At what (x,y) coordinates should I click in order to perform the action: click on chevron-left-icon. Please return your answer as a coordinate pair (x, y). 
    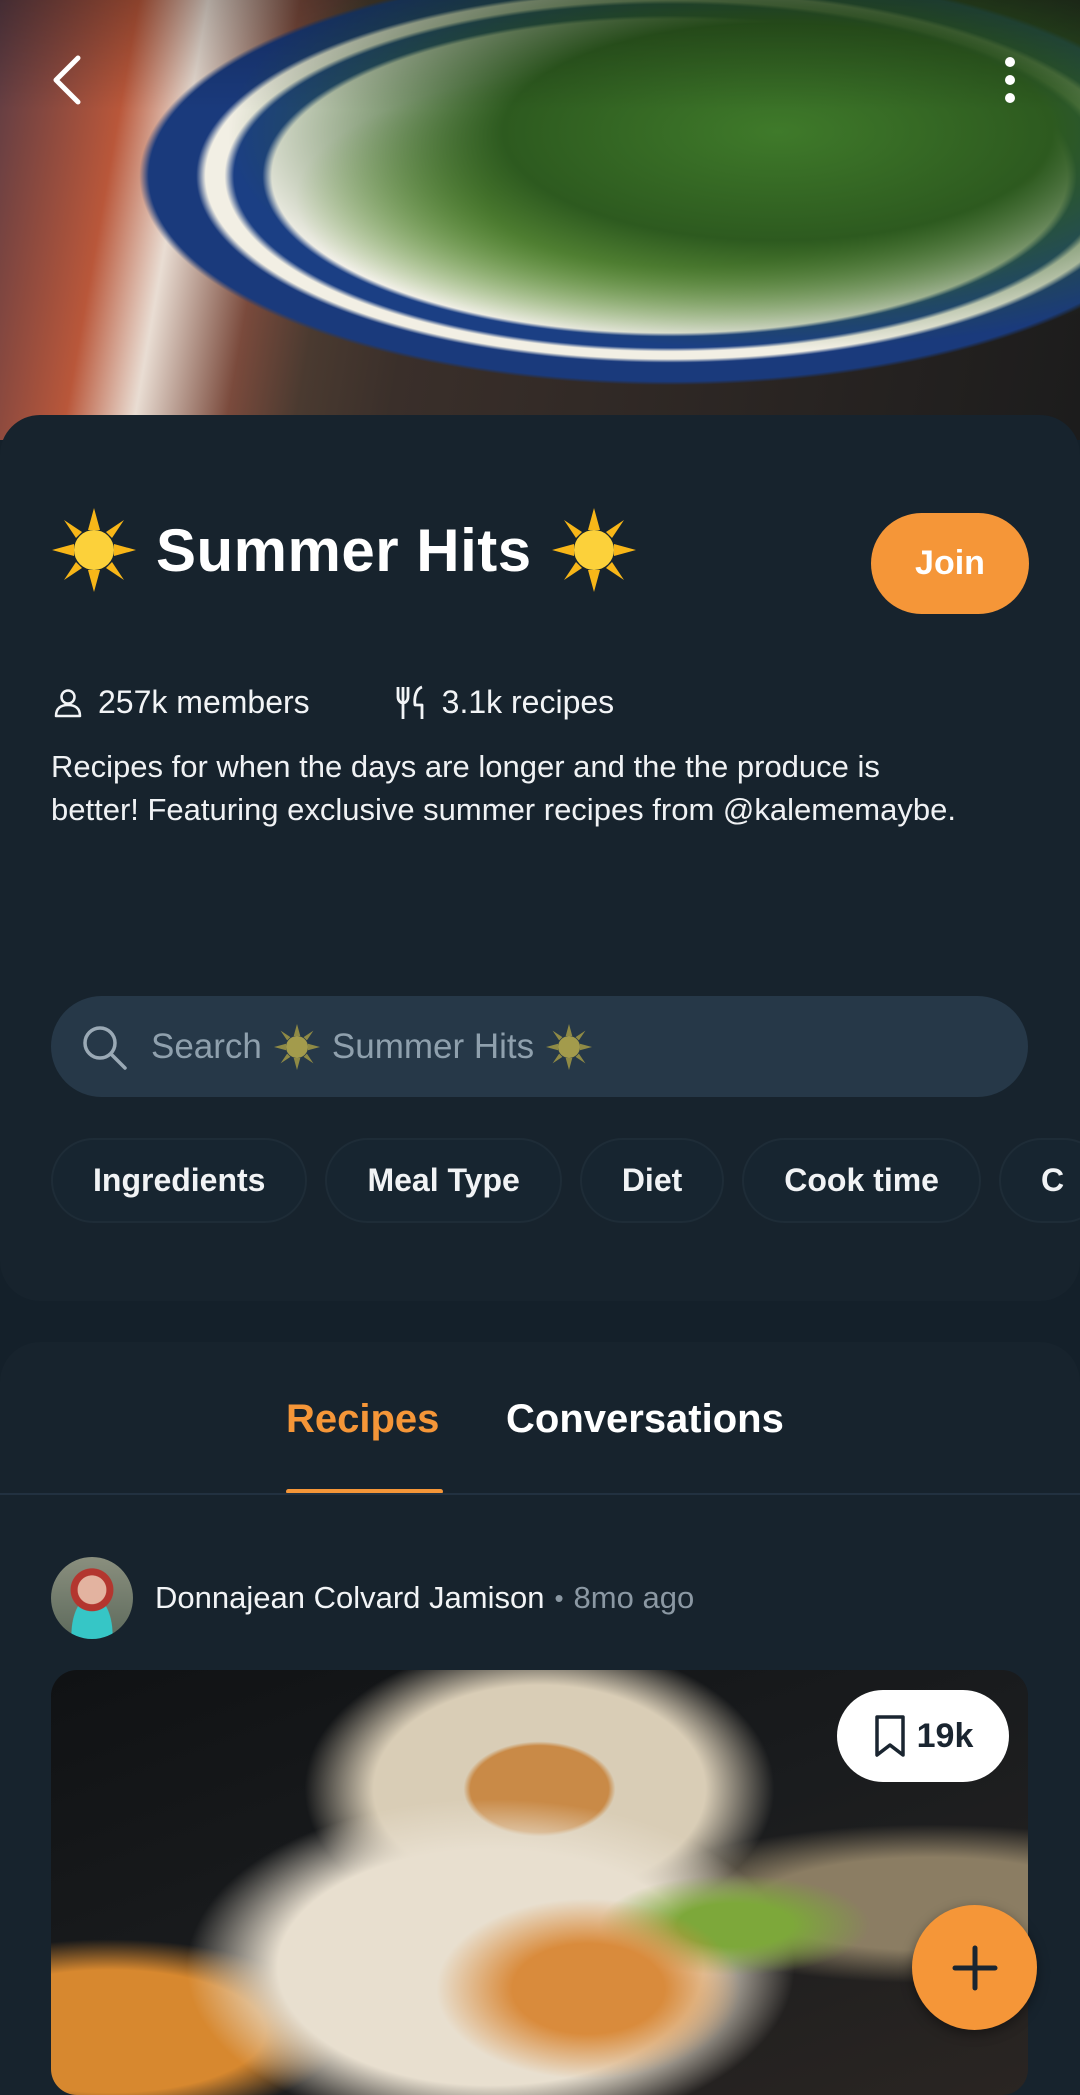
    Looking at the image, I should click on (67, 80).